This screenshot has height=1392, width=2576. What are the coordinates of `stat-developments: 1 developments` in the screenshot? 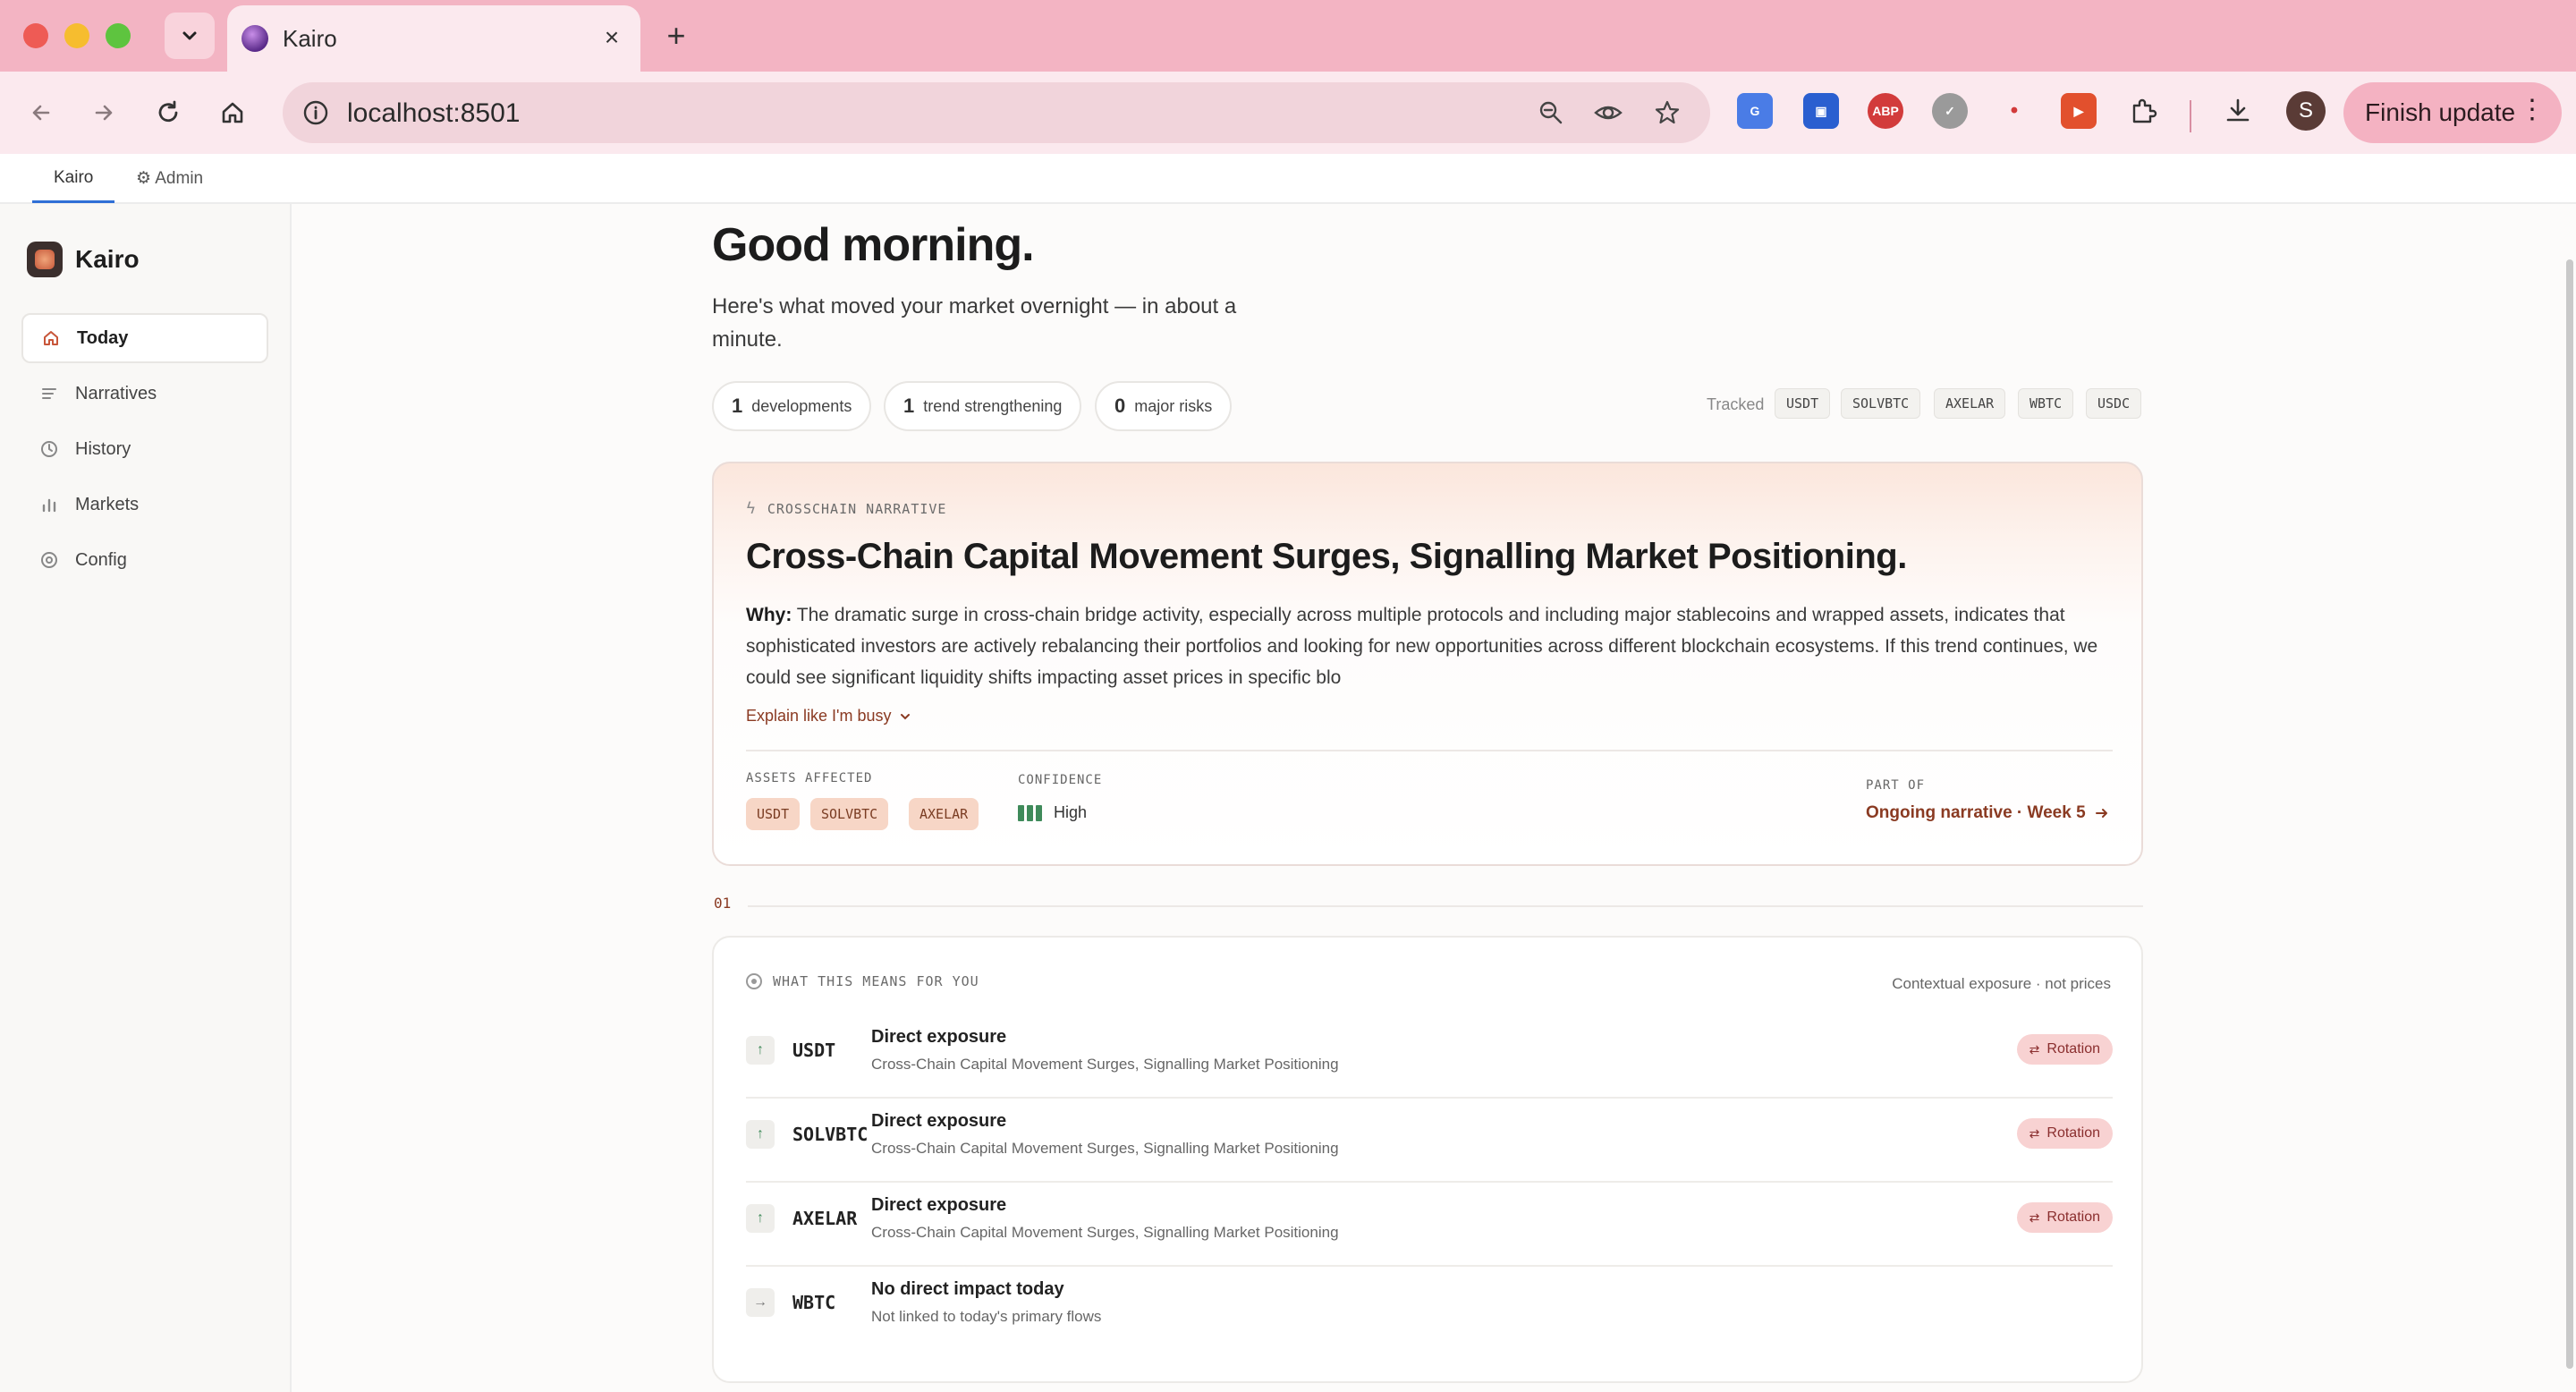 It's located at (792, 406).